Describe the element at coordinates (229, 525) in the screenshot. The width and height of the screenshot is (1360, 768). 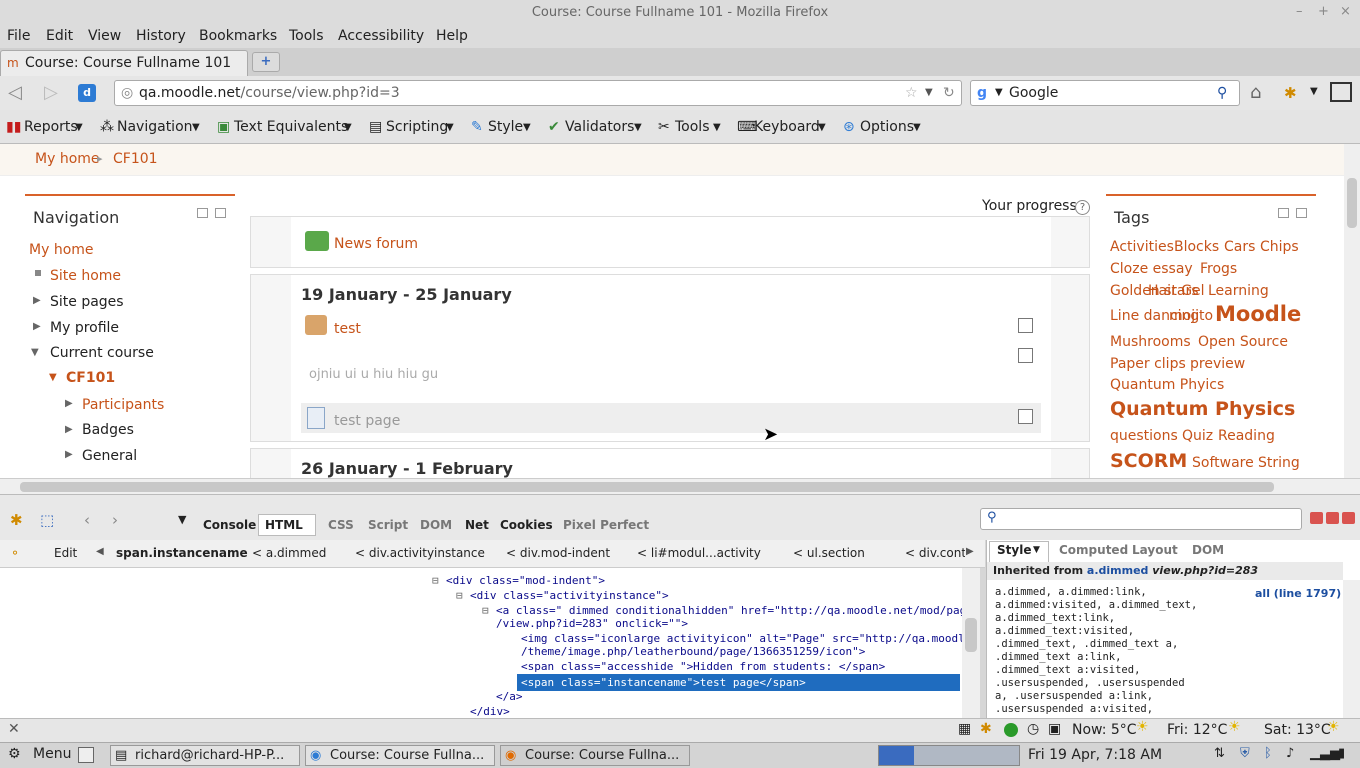
I see `firebug-tab-console: Console` at that location.